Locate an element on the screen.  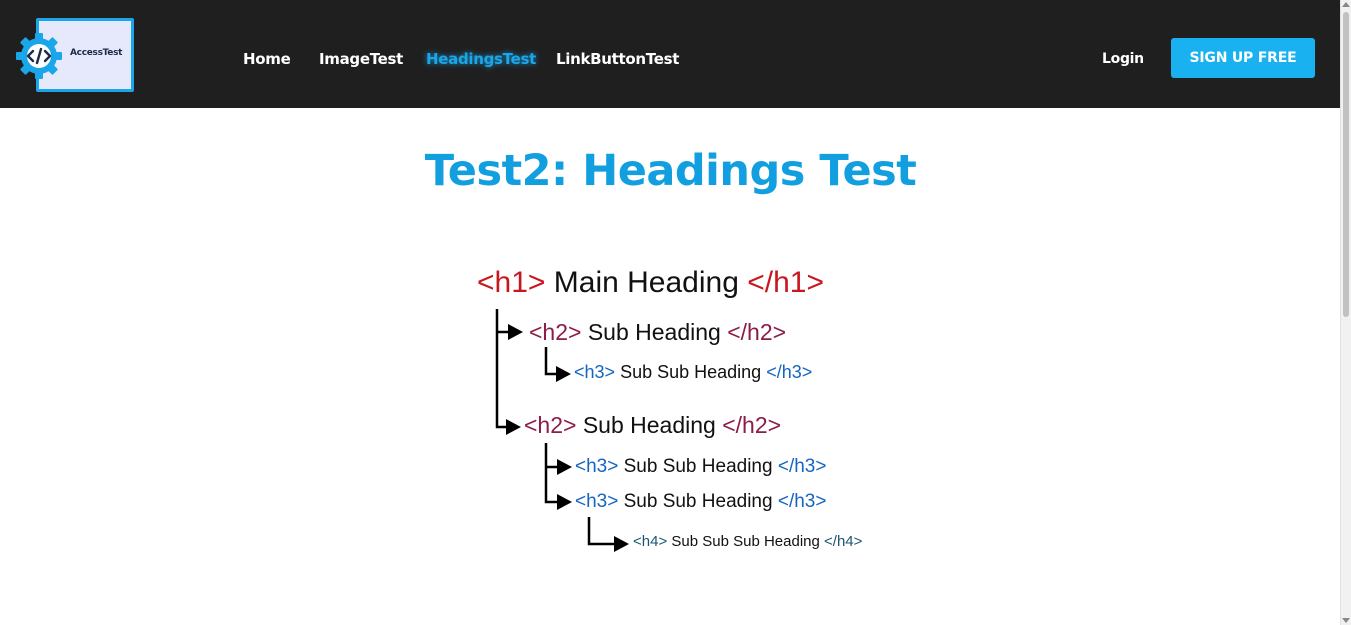
h4-text: Sub Sub Sub Heading is located at coordinates (745, 541).